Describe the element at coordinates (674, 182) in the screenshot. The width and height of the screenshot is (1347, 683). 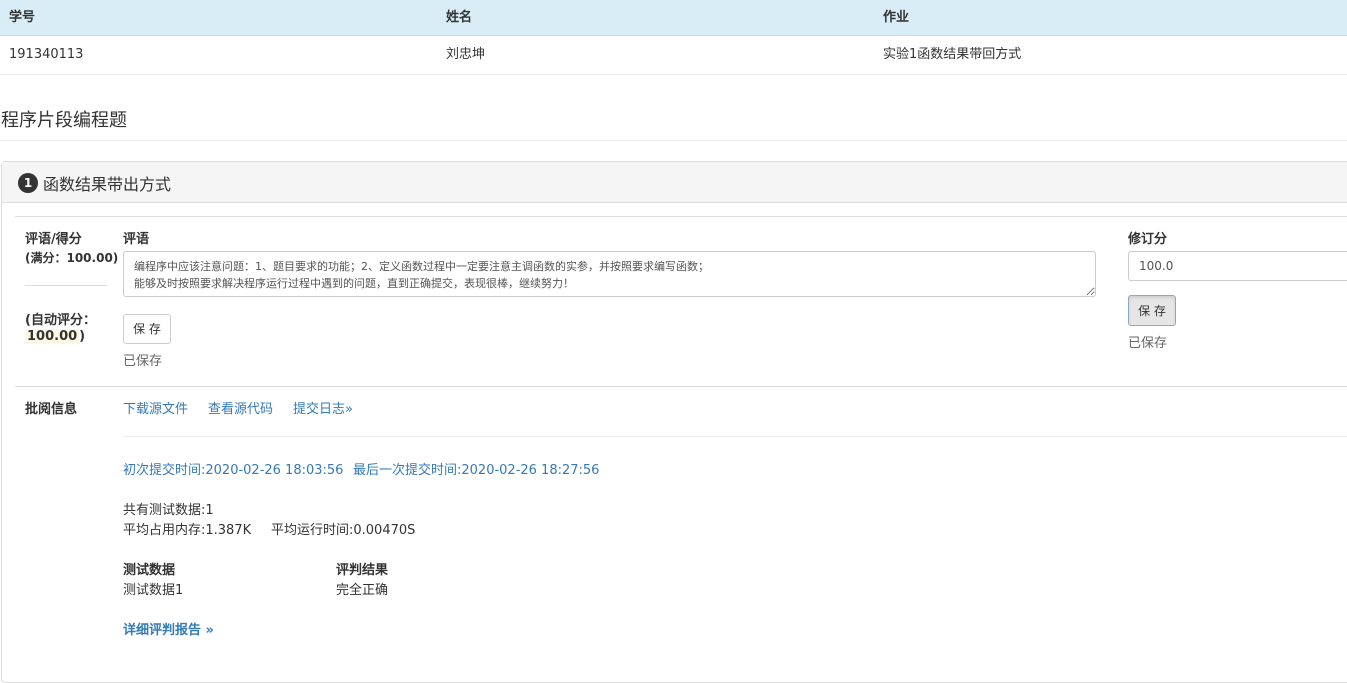
I see `problem-heading: 1 函数结果带出方式` at that location.